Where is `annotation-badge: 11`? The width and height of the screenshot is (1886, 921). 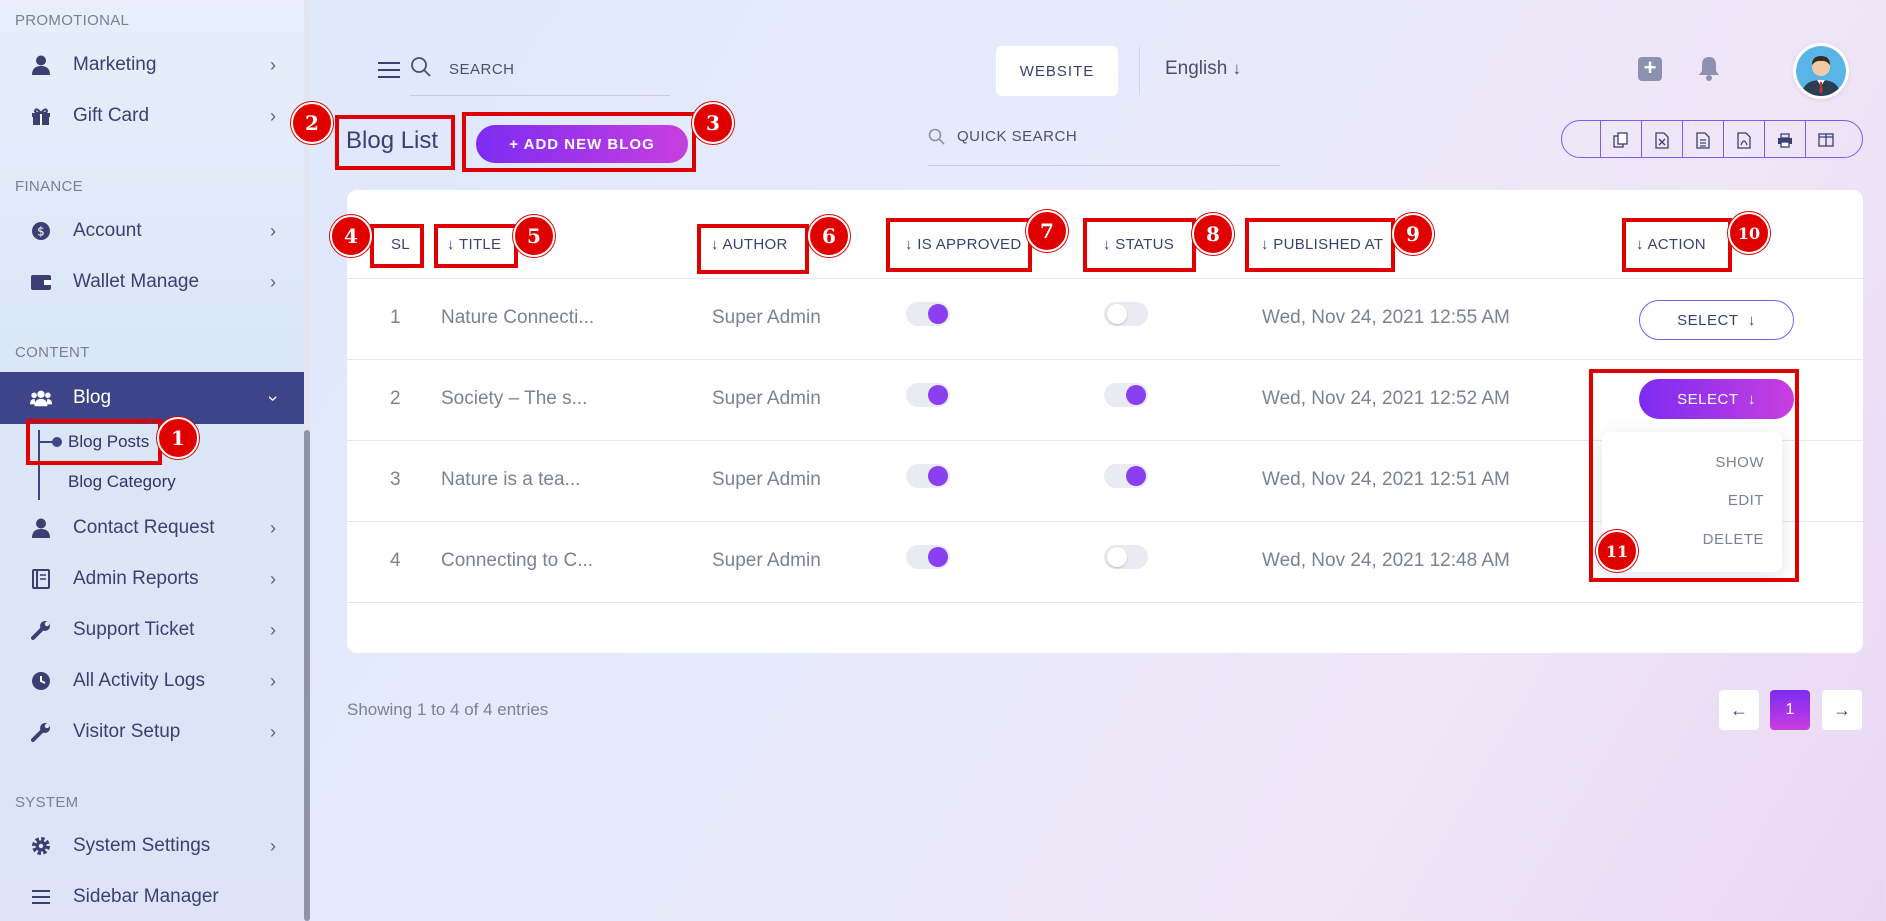
annotation-badge: 11 is located at coordinates (1617, 551).